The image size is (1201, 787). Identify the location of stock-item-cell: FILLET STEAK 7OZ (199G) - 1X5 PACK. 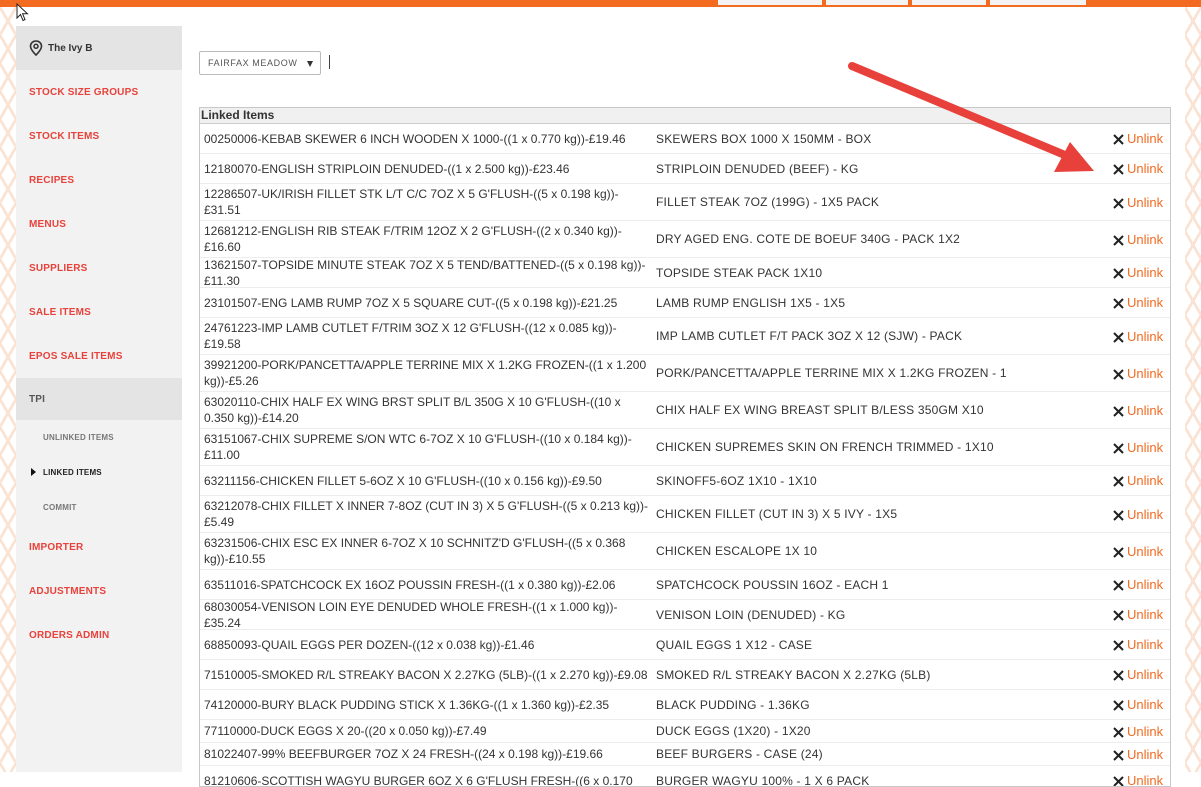
(878, 202).